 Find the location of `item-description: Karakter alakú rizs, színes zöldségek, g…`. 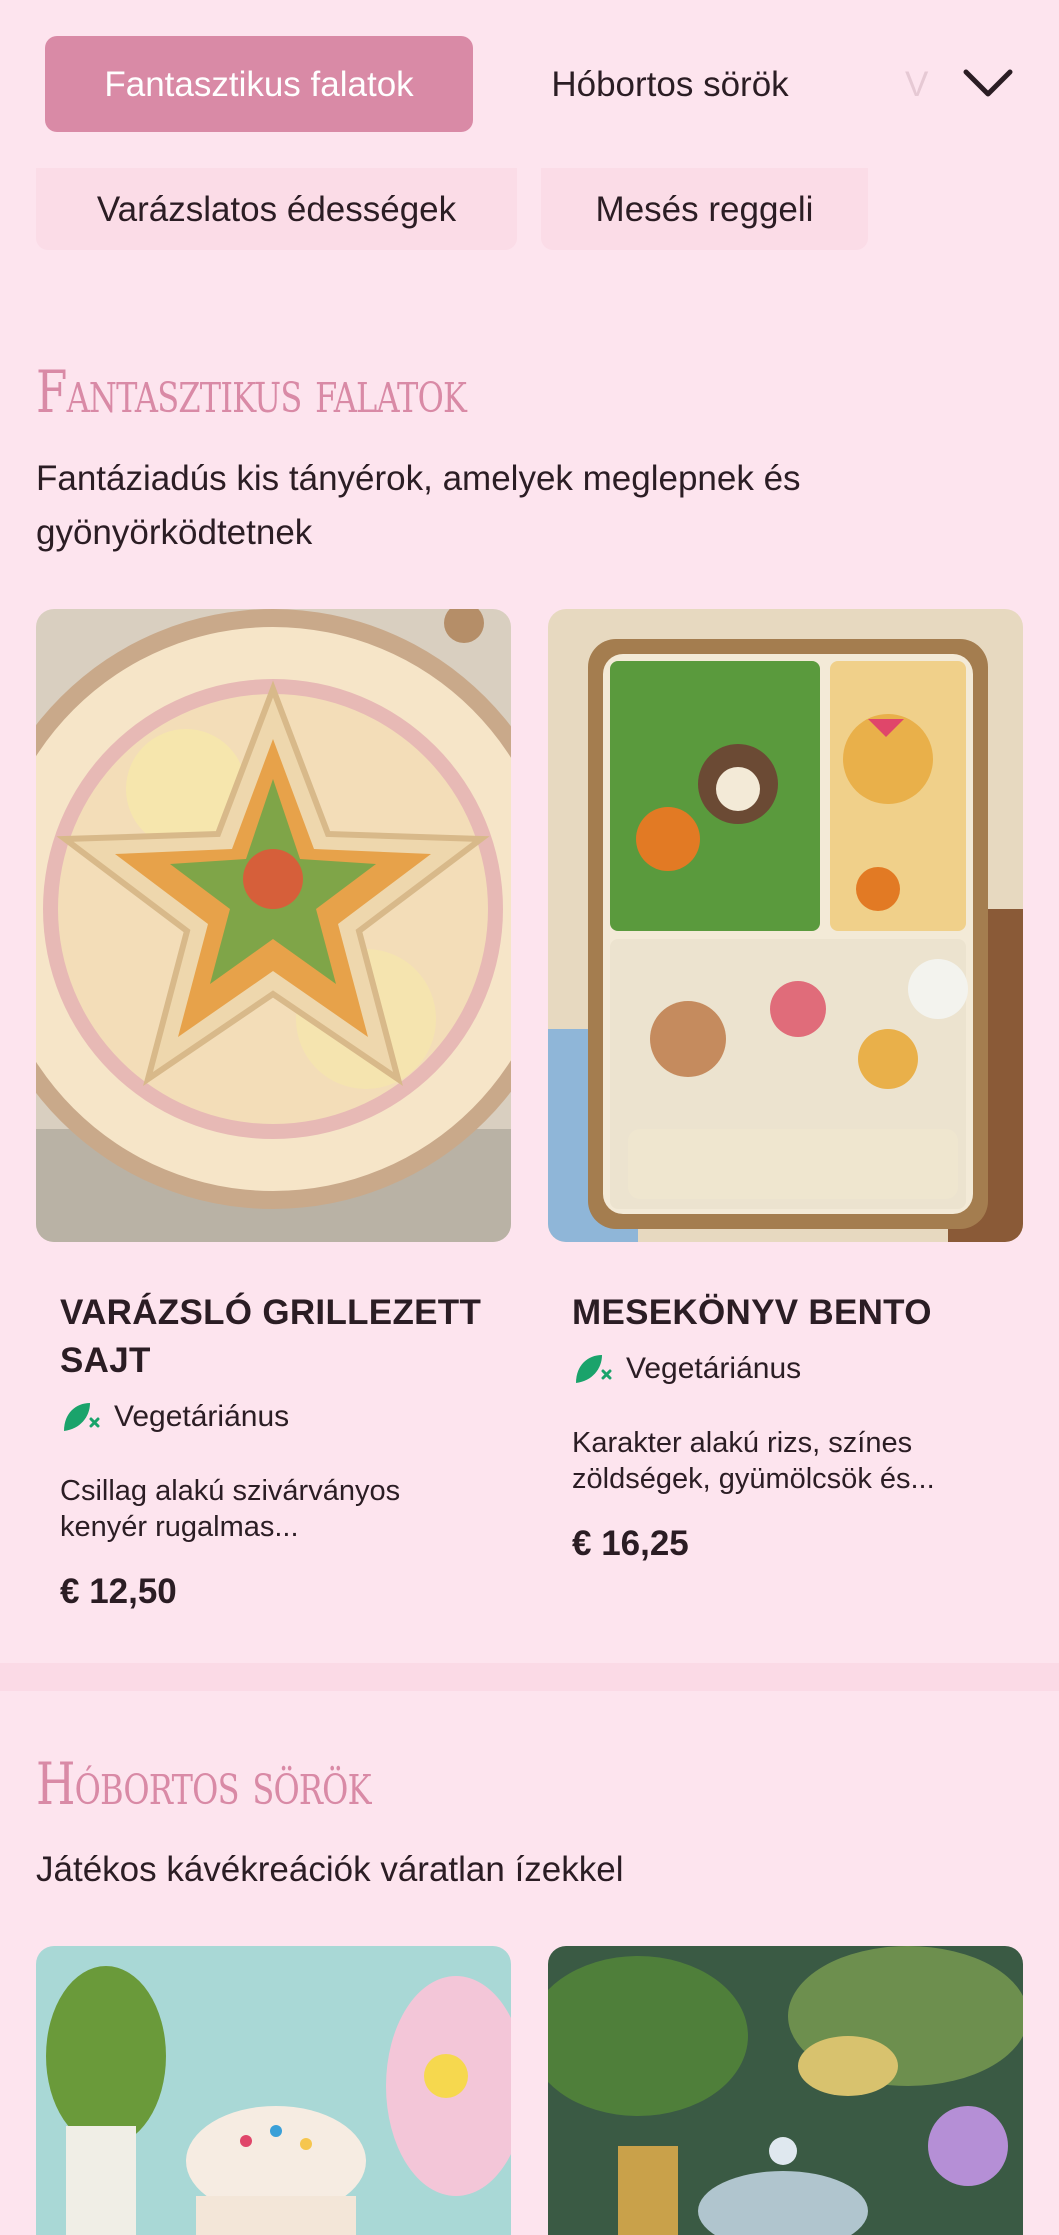

item-description: Karakter alakú rizs, színes zöldségek, g… is located at coordinates (753, 1461).